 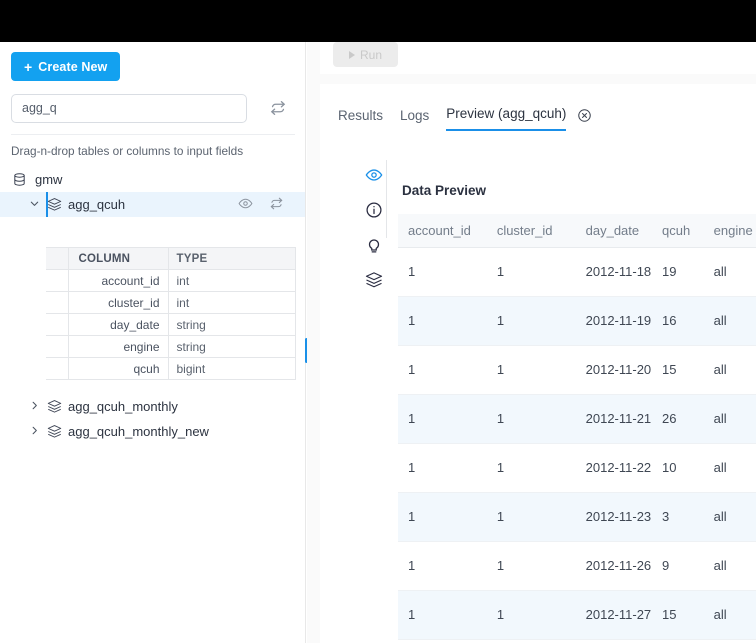 What do you see at coordinates (34, 205) in the screenshot?
I see `chevron-down-icon` at bounding box center [34, 205].